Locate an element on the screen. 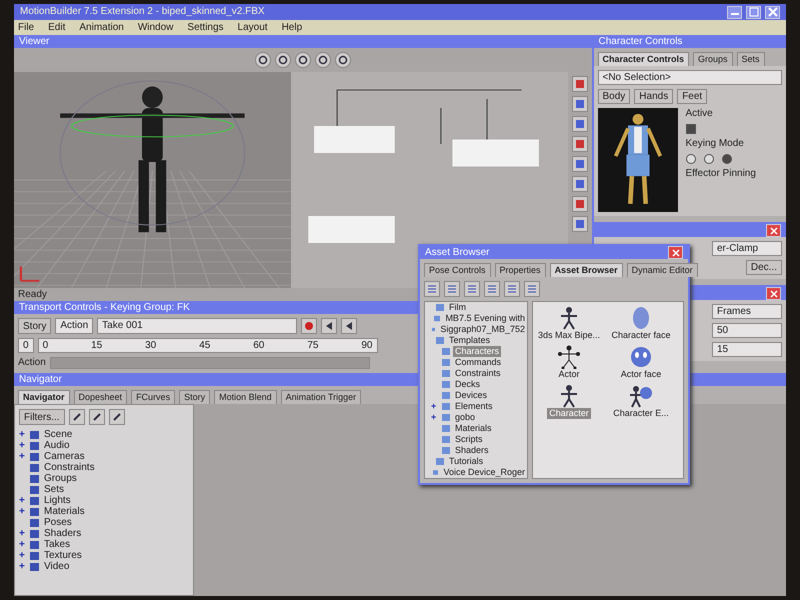 This screenshot has width=800, height=600. menu-item: Help is located at coordinates (292, 27).